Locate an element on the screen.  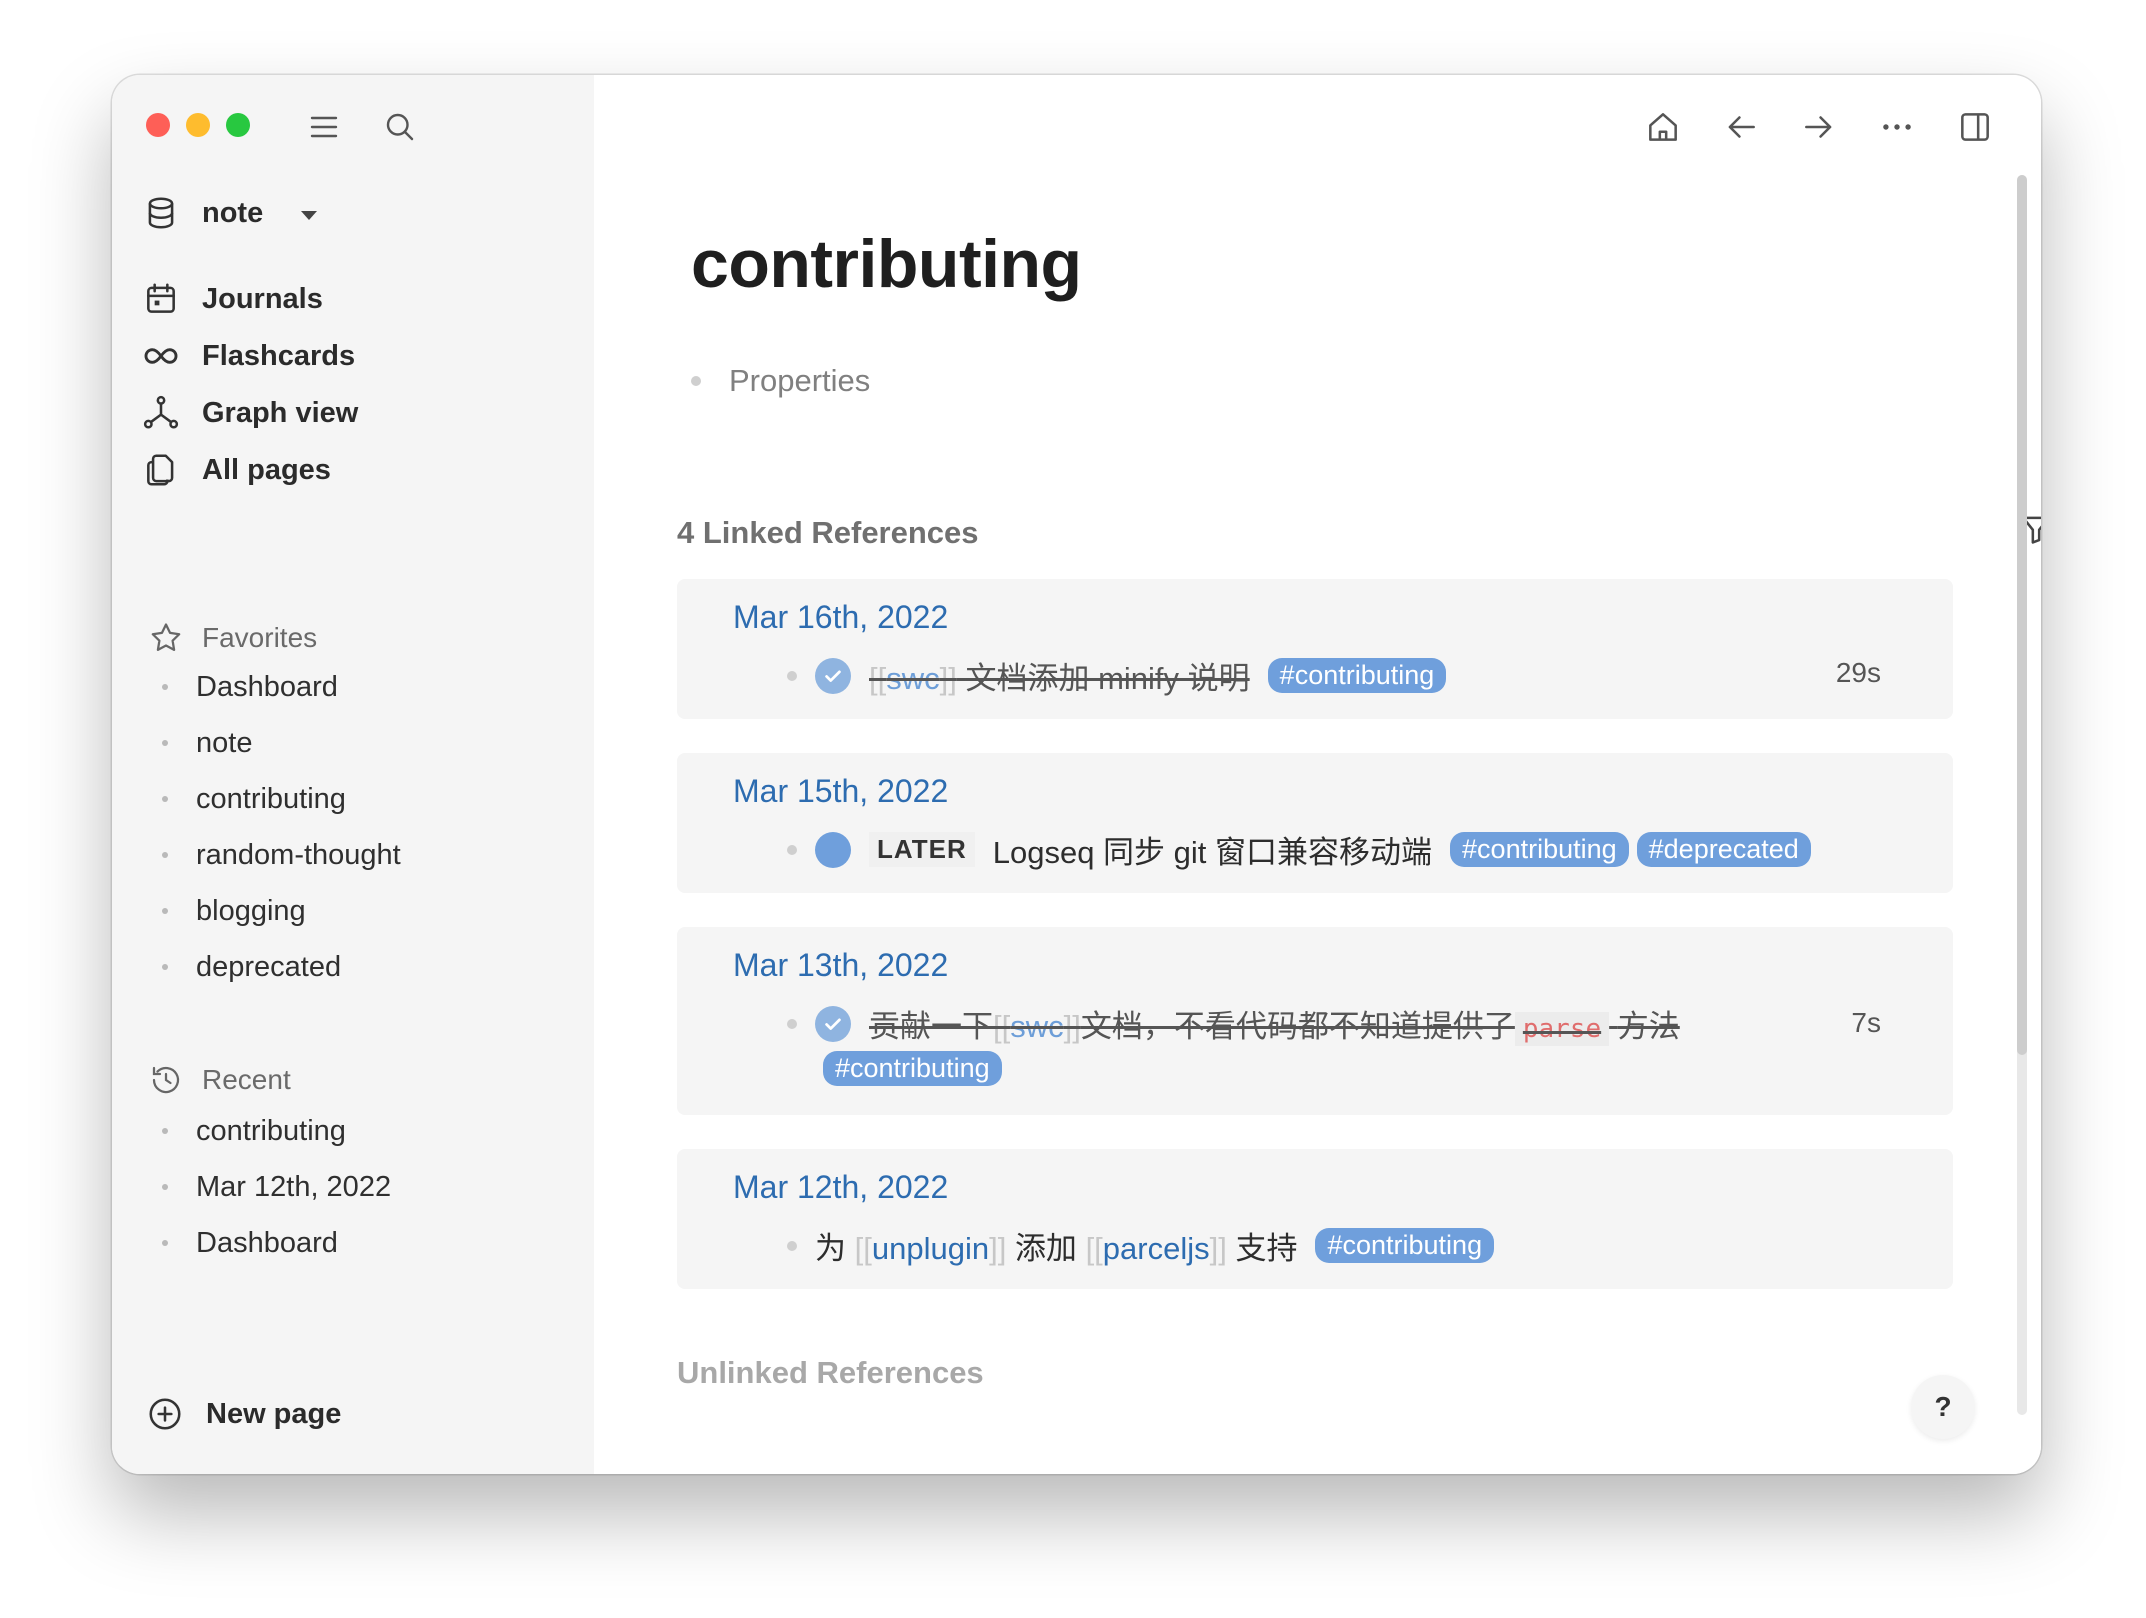
nav-all-pages: All pages is located at coordinates (236, 470).